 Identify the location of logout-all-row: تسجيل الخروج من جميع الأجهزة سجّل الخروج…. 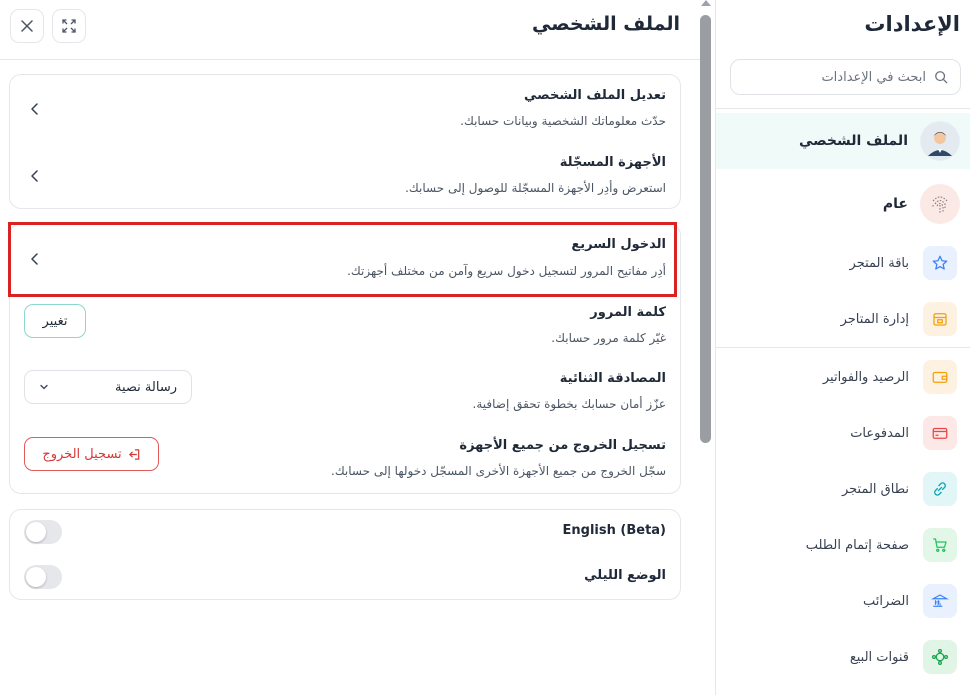
(345, 462).